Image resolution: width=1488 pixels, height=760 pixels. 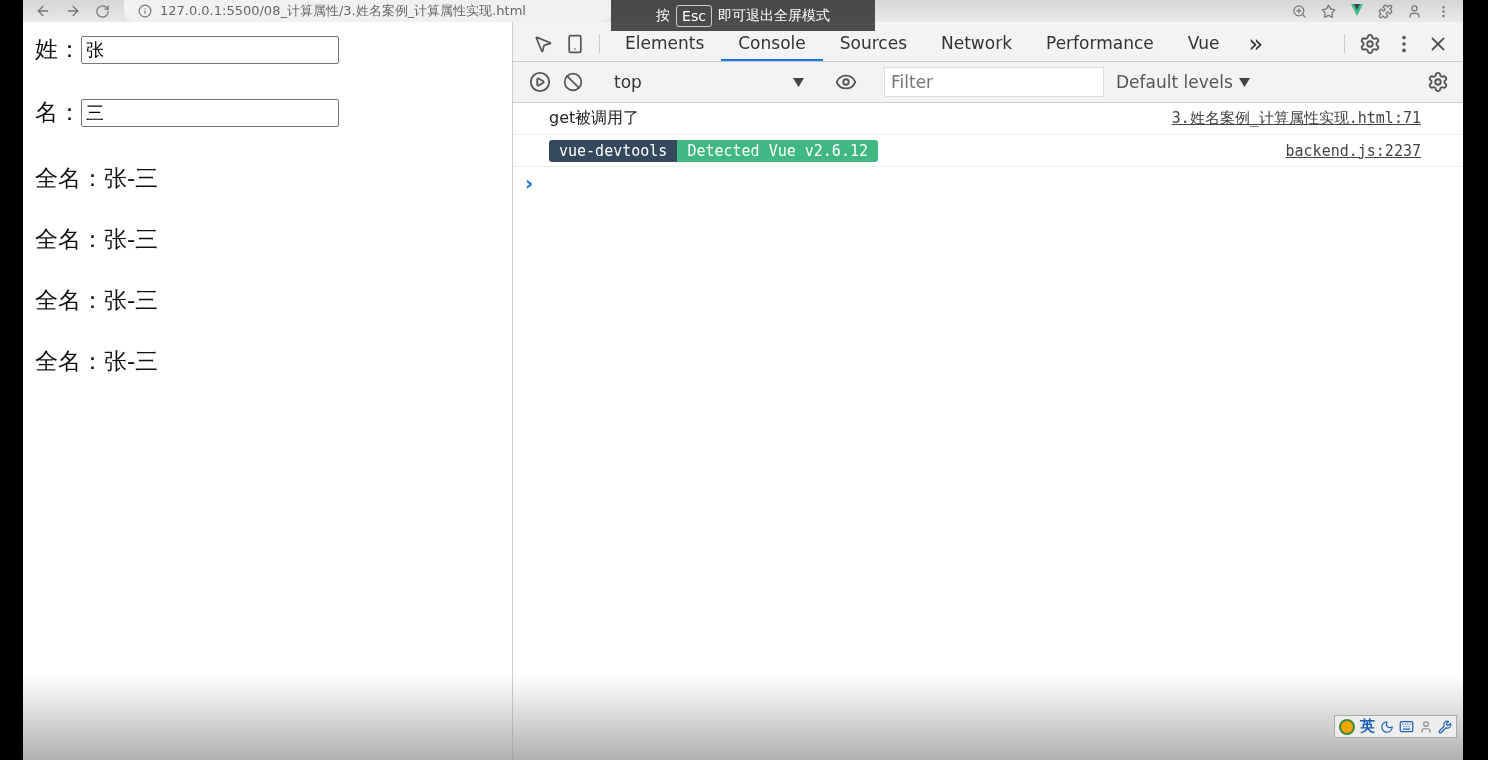 I want to click on field-label: 名：, so click(x=58, y=112).